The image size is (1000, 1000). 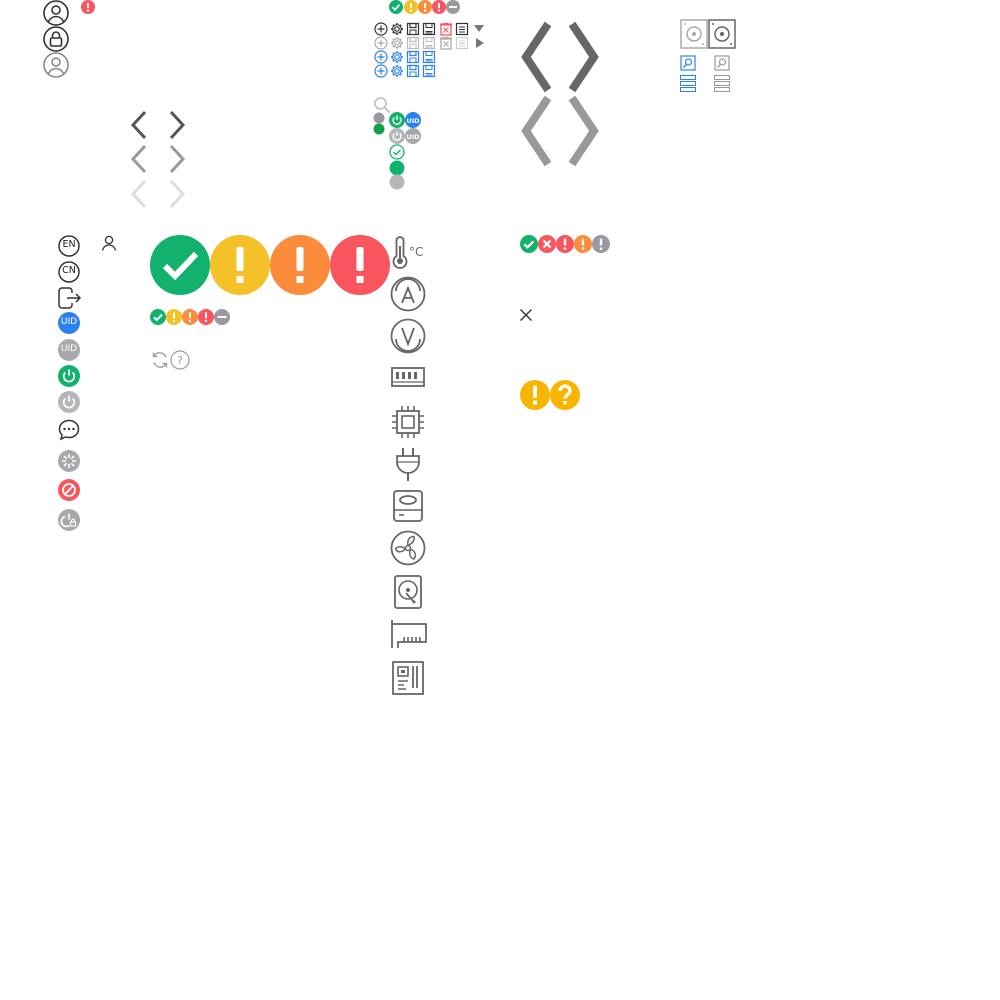 What do you see at coordinates (408, 464) in the screenshot?
I see `plug-icon` at bounding box center [408, 464].